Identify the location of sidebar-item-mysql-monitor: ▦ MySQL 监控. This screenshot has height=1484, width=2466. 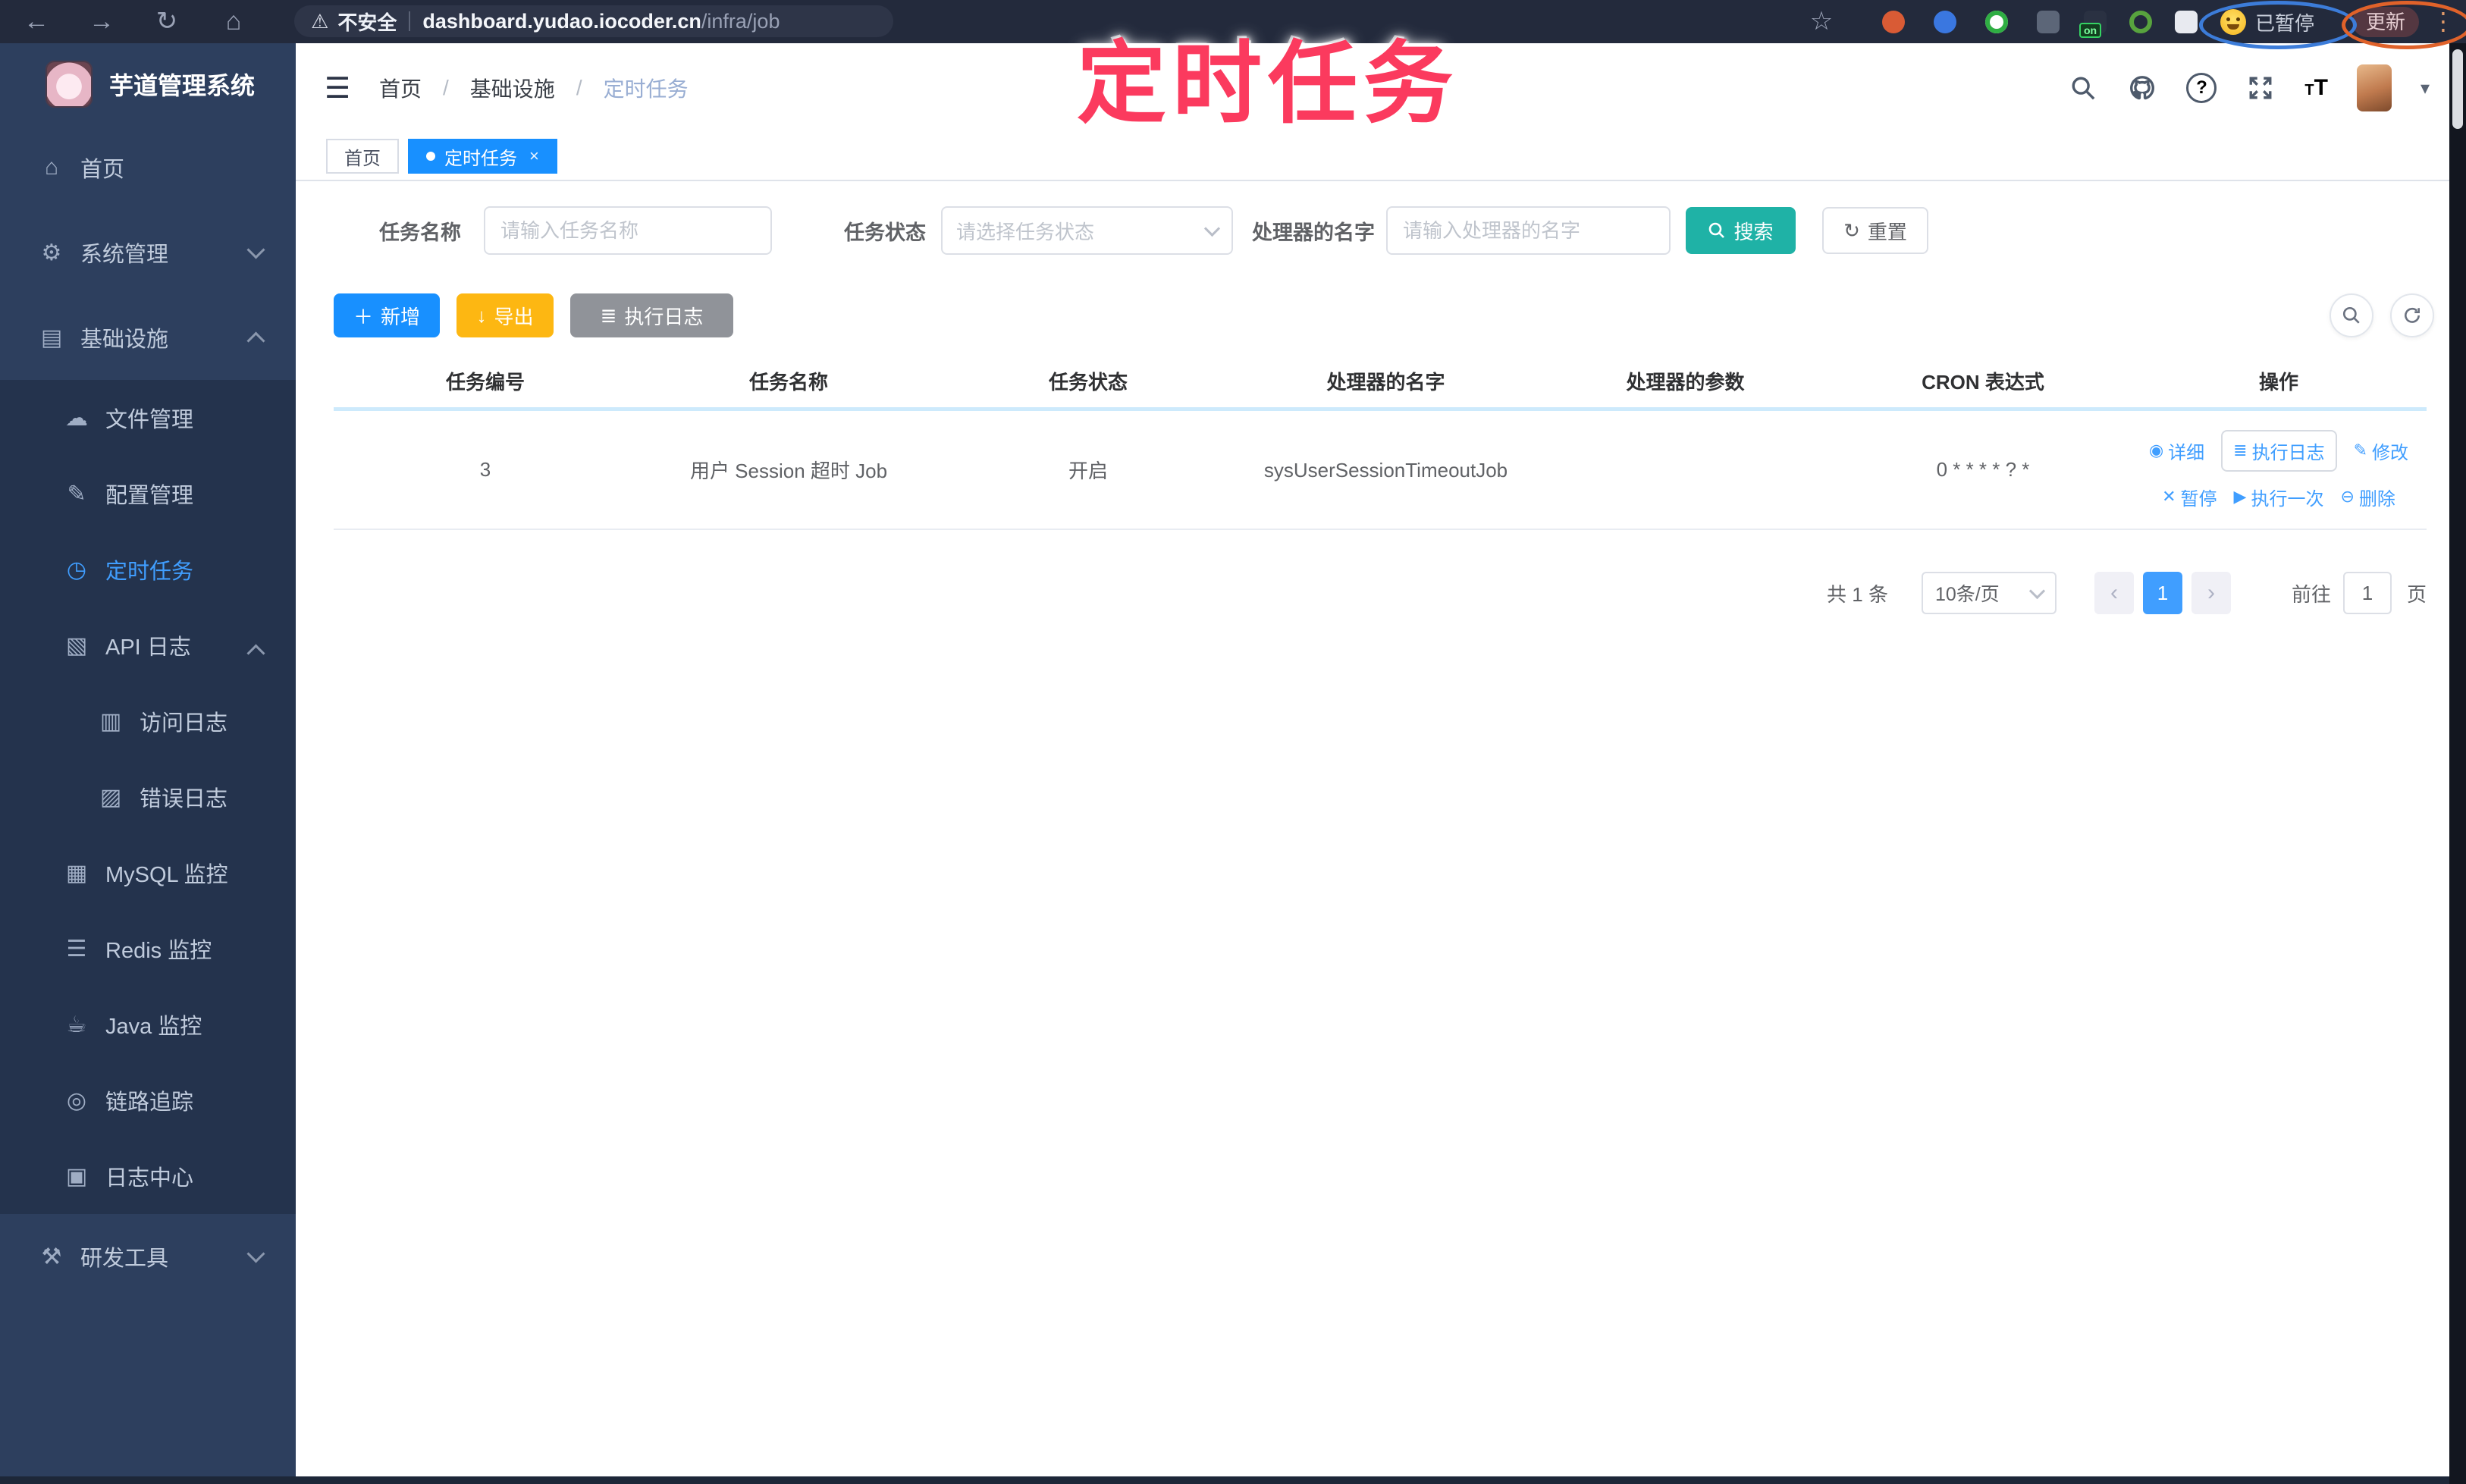
(148, 873).